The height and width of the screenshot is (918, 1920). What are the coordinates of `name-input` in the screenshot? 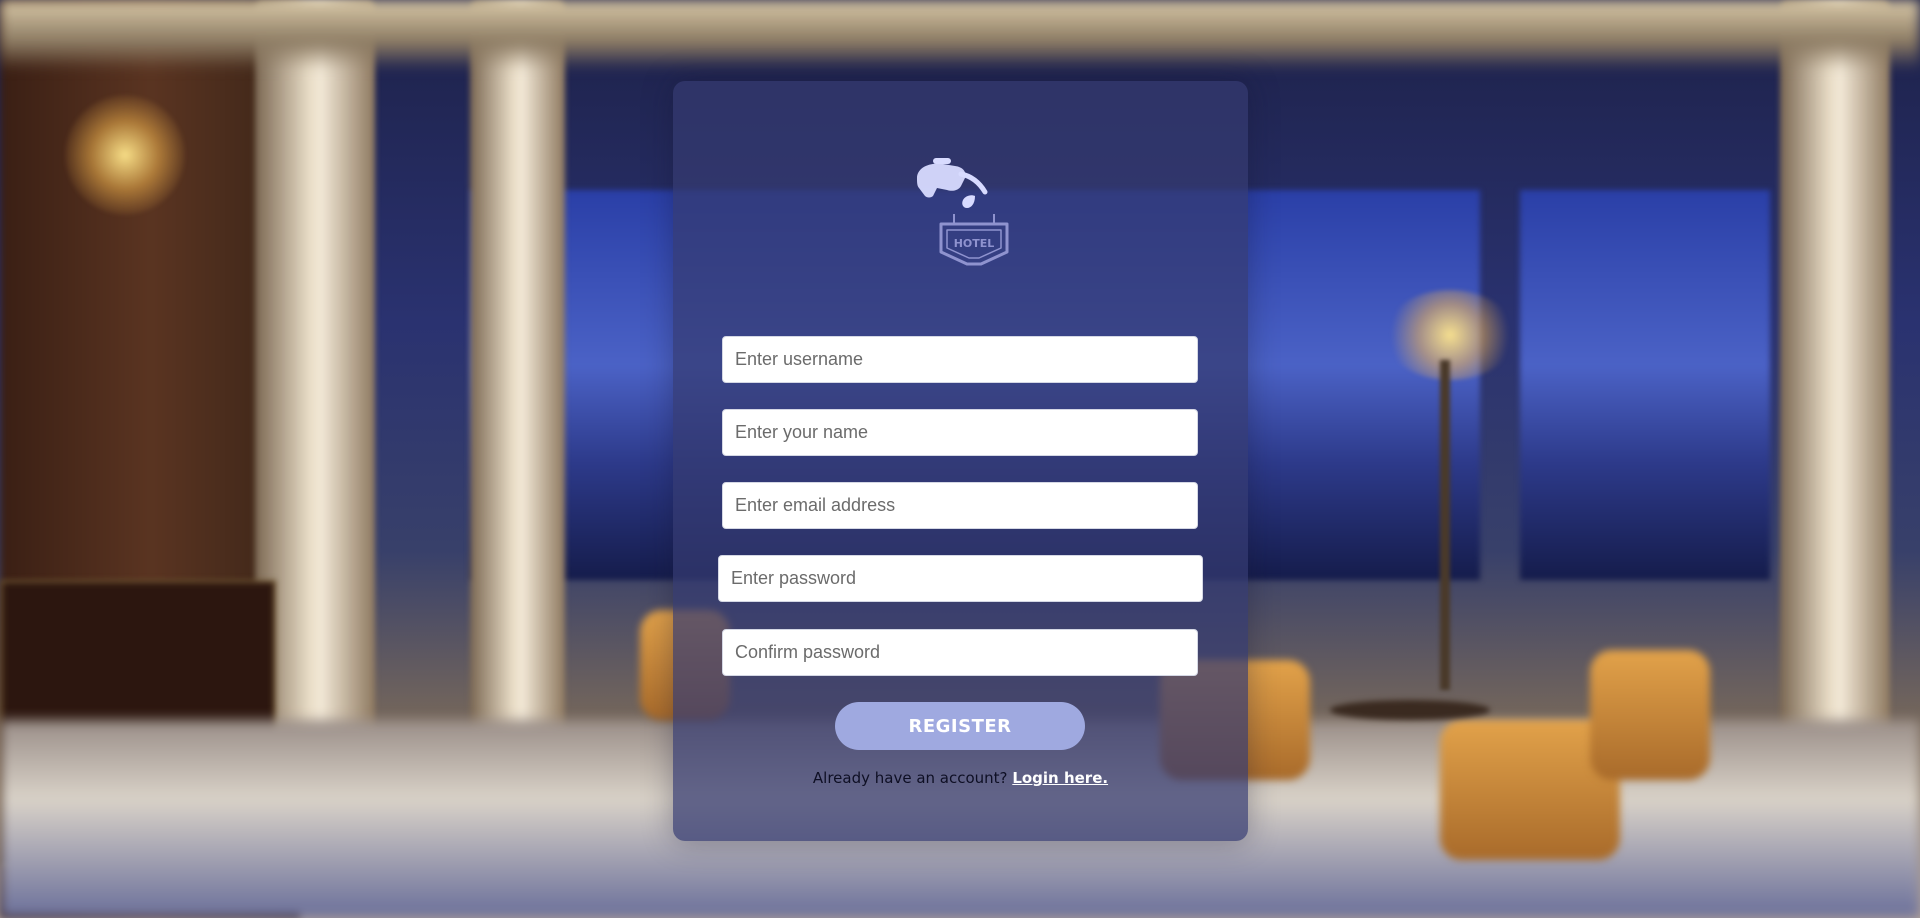 It's located at (960, 432).